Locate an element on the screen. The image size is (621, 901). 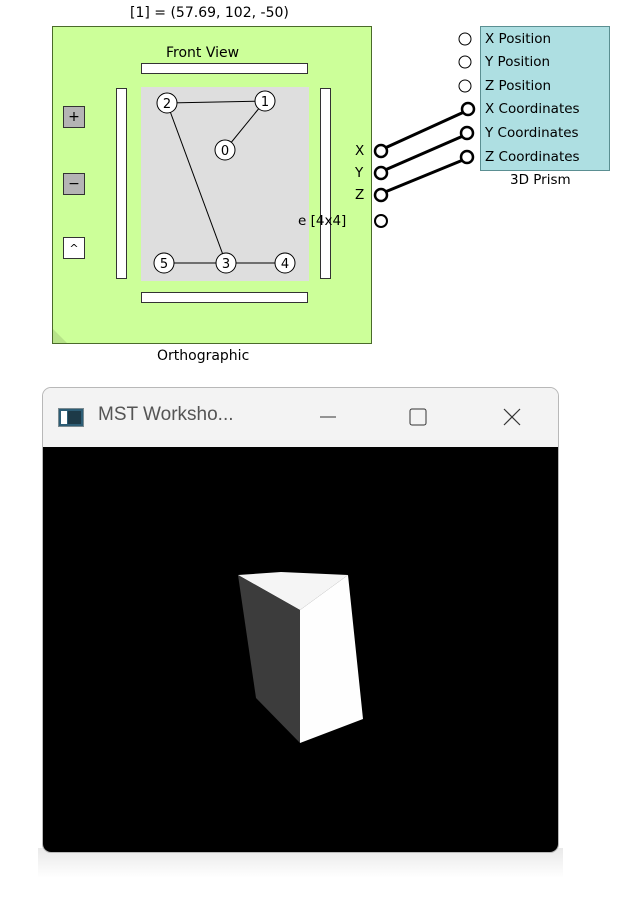
port-in-y-position is located at coordinates (465, 62).